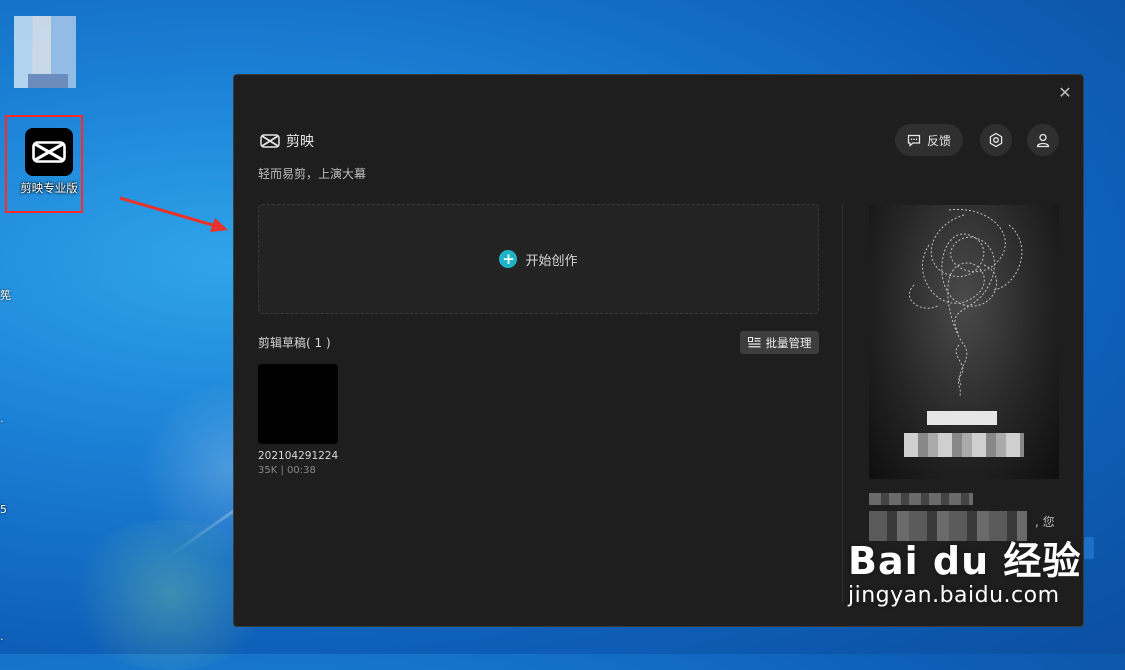 This screenshot has height=670, width=1125. What do you see at coordinates (5, 295) in the screenshot?
I see `desktop-edge-text: 筅` at bounding box center [5, 295].